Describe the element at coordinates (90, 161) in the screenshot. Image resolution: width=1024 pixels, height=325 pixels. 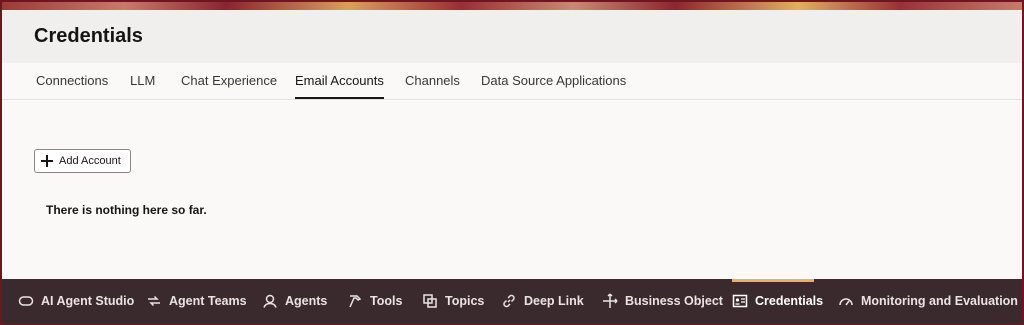
I see `add-account-label: Add Account` at that location.